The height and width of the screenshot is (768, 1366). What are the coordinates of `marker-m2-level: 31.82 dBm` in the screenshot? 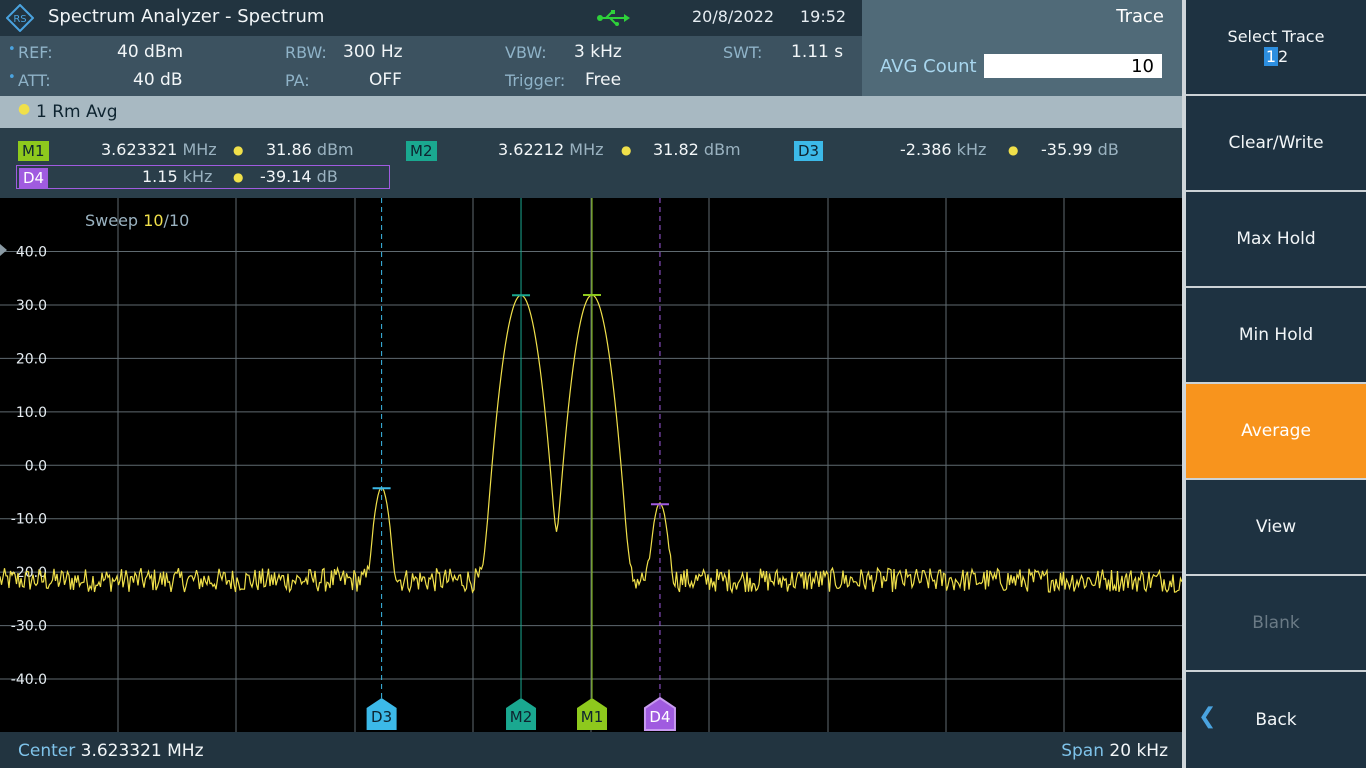 It's located at (697, 149).